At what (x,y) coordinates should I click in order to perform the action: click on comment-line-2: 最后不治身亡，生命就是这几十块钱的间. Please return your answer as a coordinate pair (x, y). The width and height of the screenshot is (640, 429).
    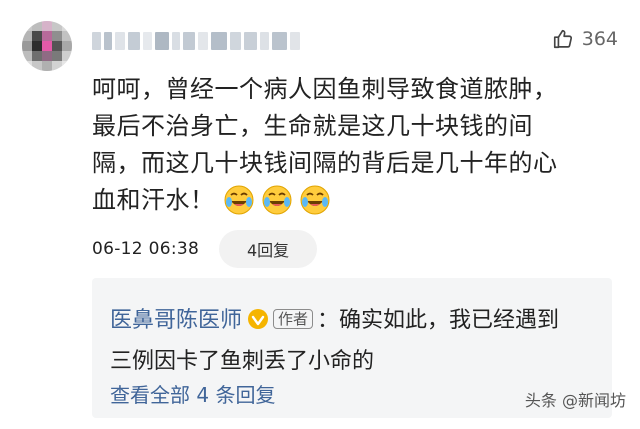
    Looking at the image, I should click on (312, 126).